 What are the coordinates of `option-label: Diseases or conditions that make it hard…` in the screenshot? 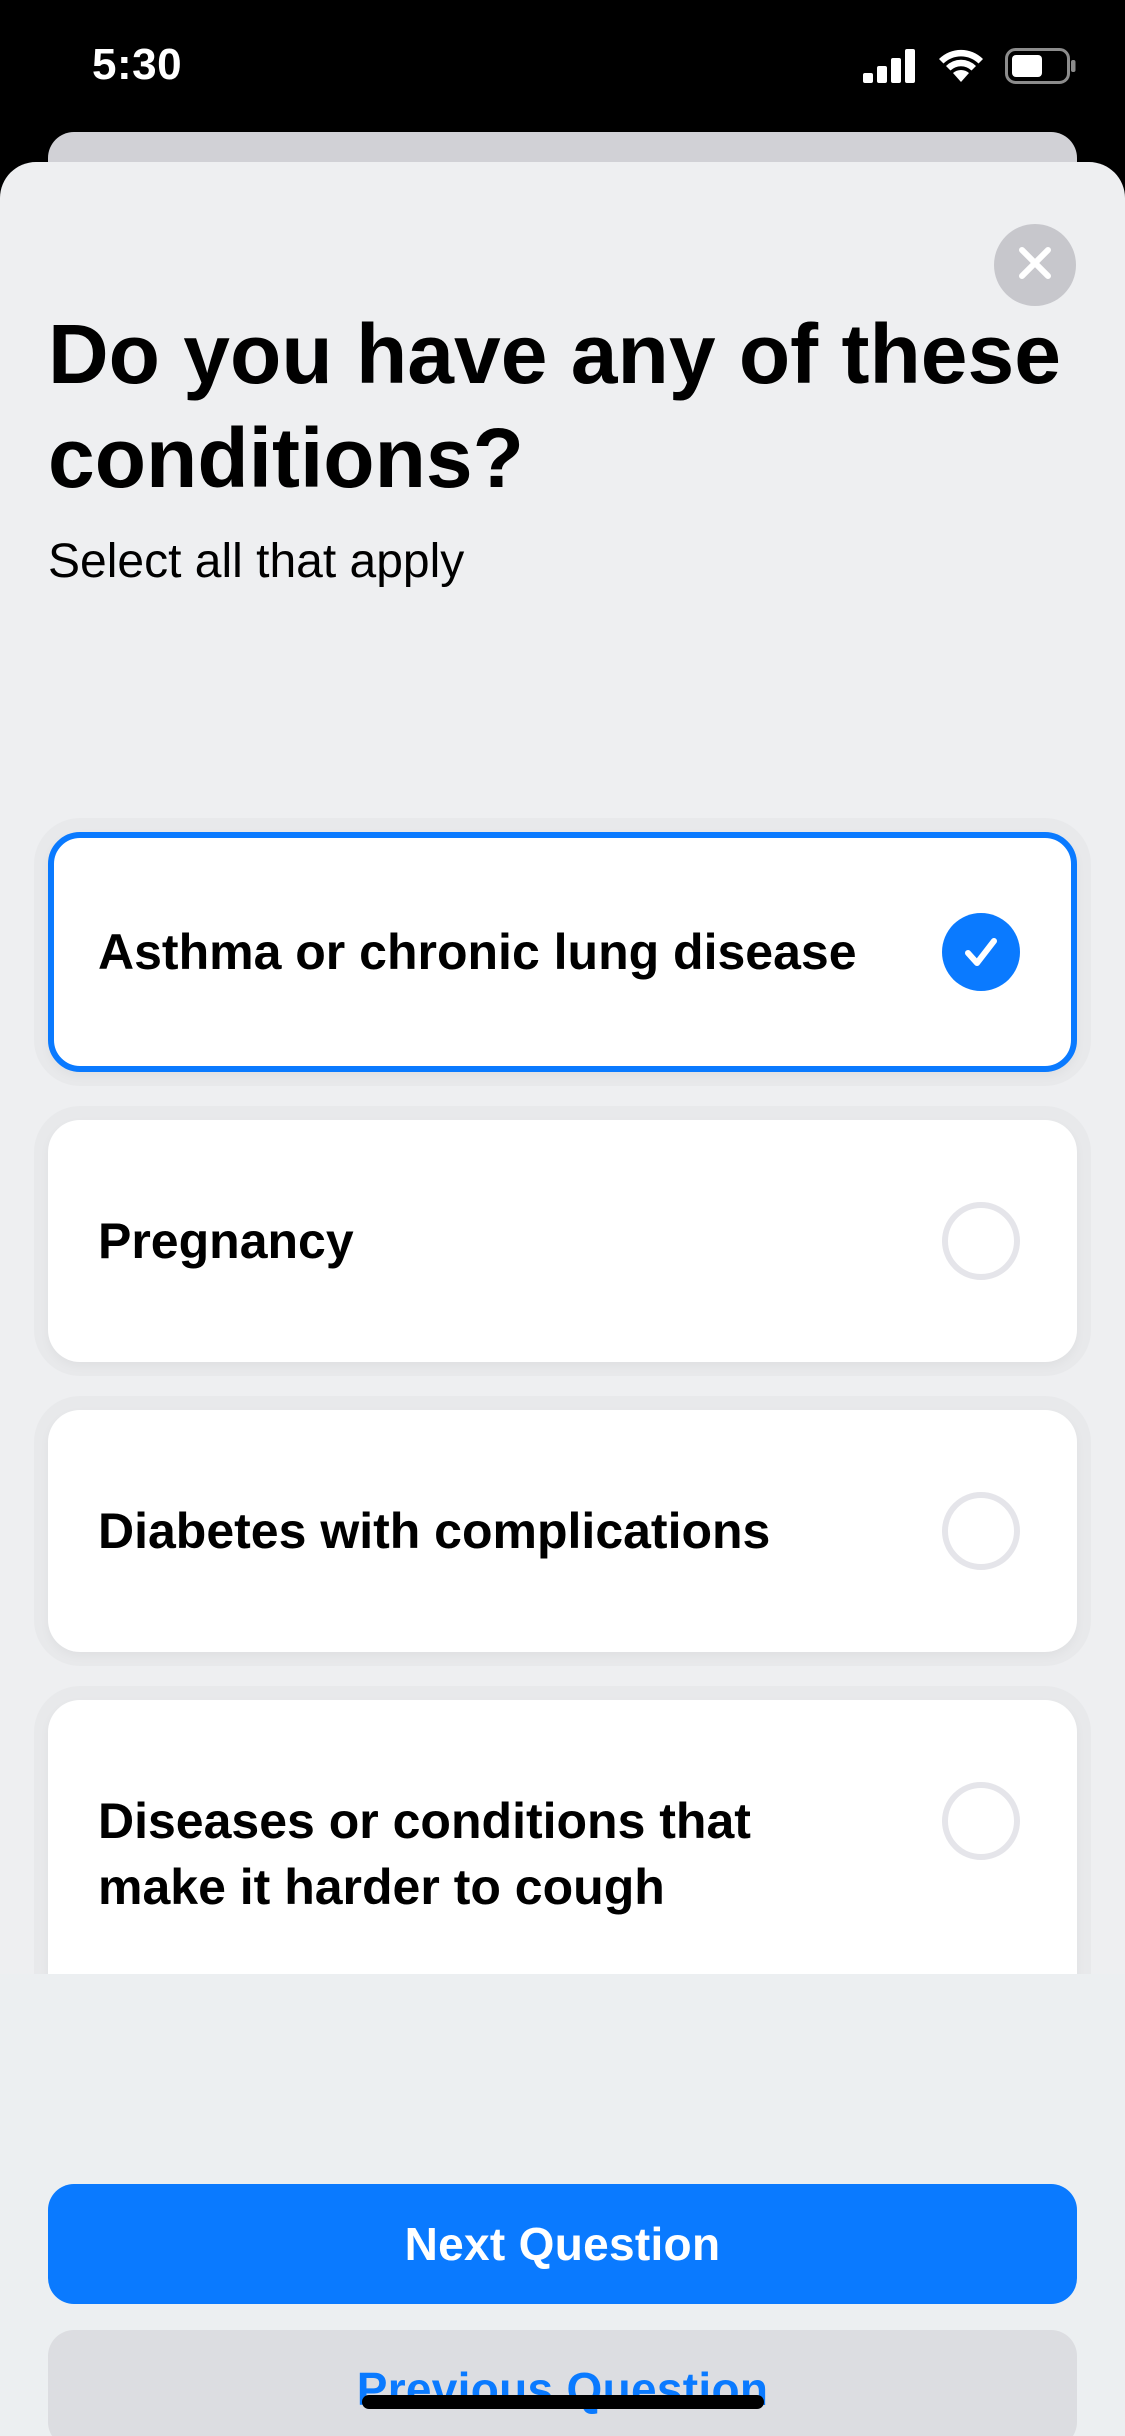 It's located at (424, 1854).